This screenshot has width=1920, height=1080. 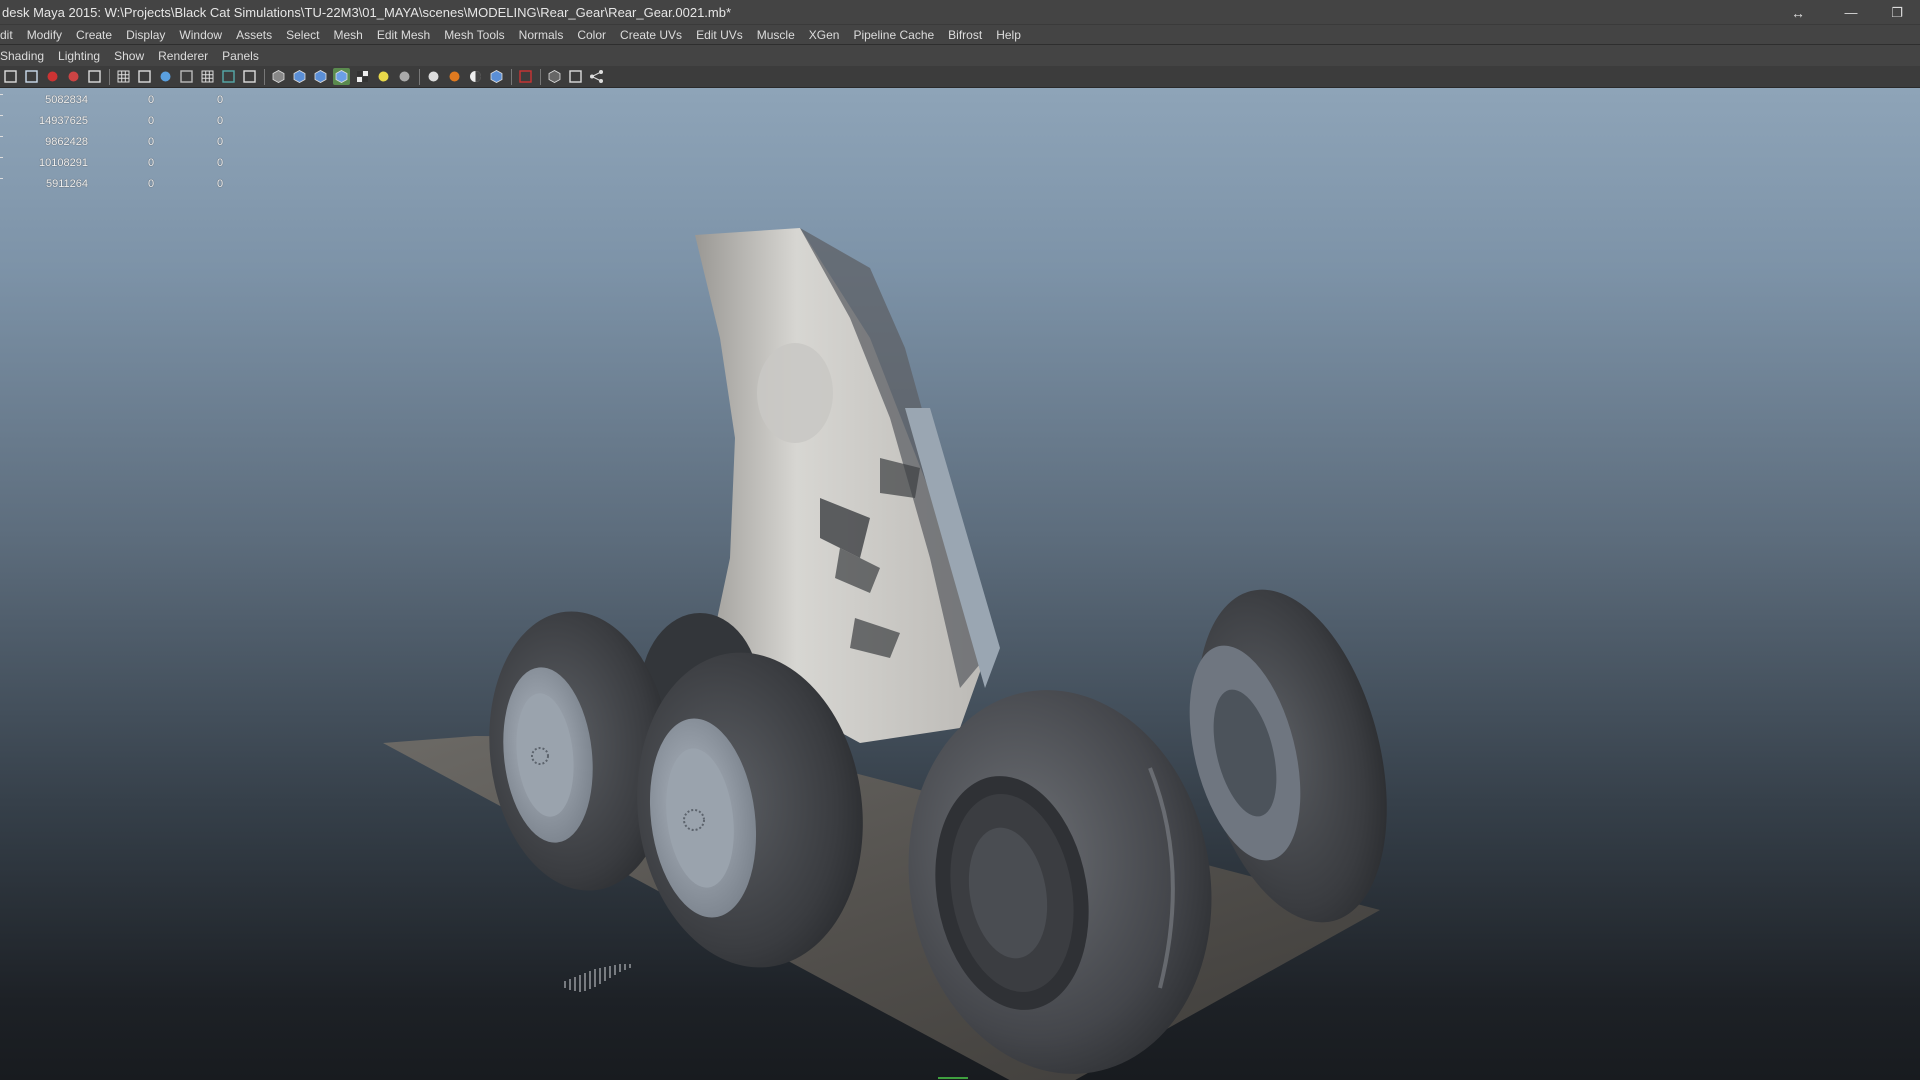 What do you see at coordinates (228, 76) in the screenshot?
I see `safe-action-icon` at bounding box center [228, 76].